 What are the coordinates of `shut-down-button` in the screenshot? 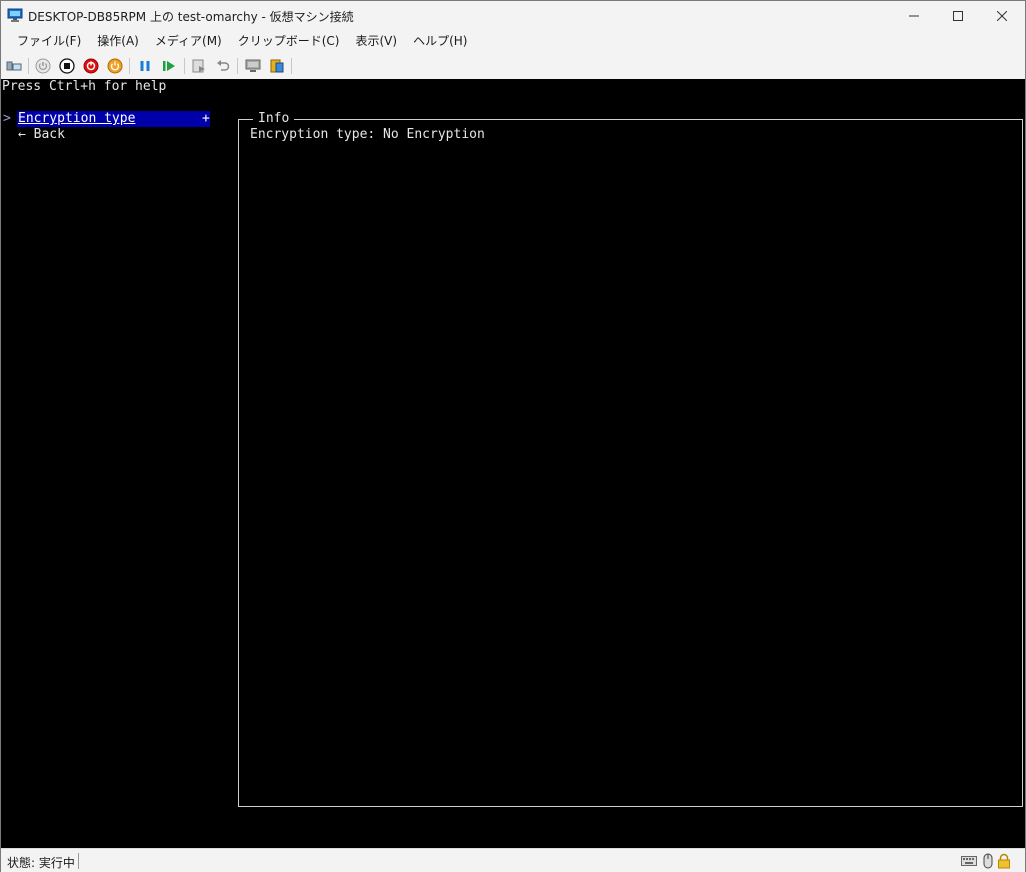 It's located at (91, 66).